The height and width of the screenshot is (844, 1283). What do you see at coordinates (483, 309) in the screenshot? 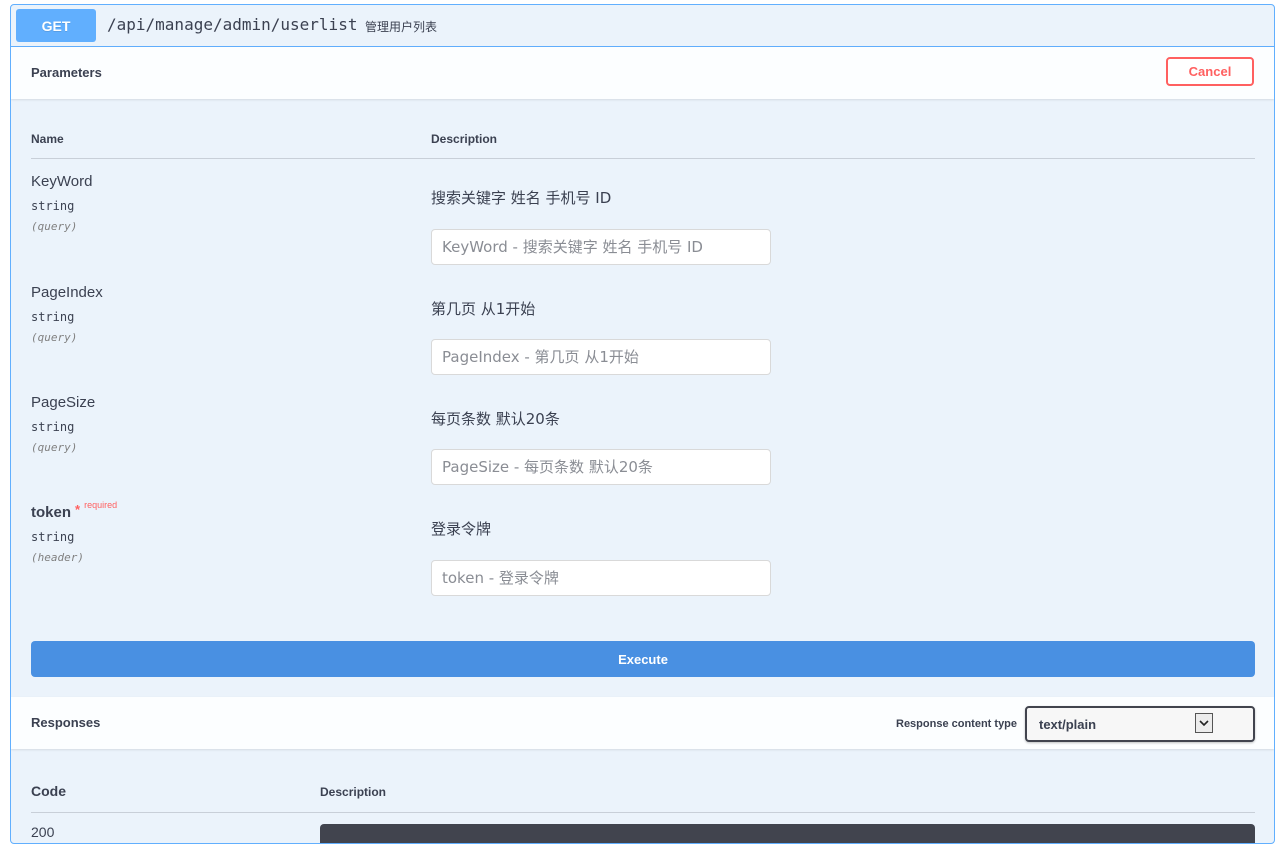
I see `param-description: 第几页 从1开始` at bounding box center [483, 309].